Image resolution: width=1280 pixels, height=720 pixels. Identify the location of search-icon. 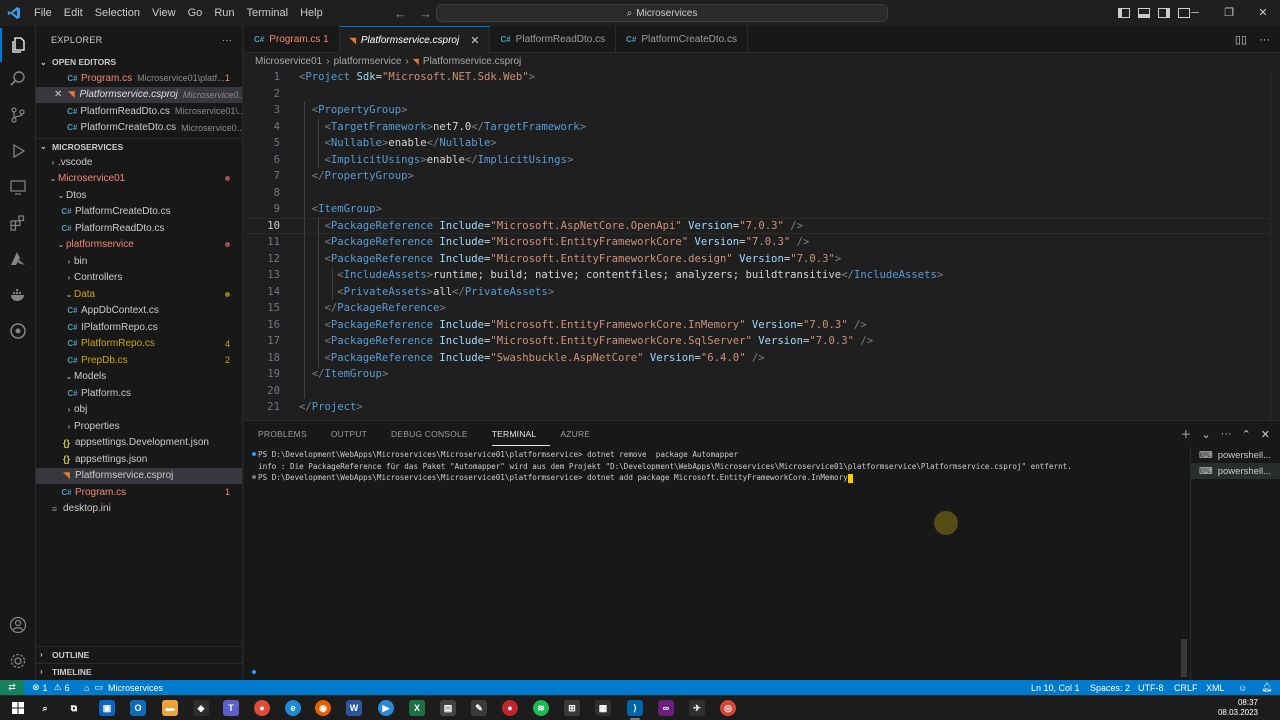
(18, 79).